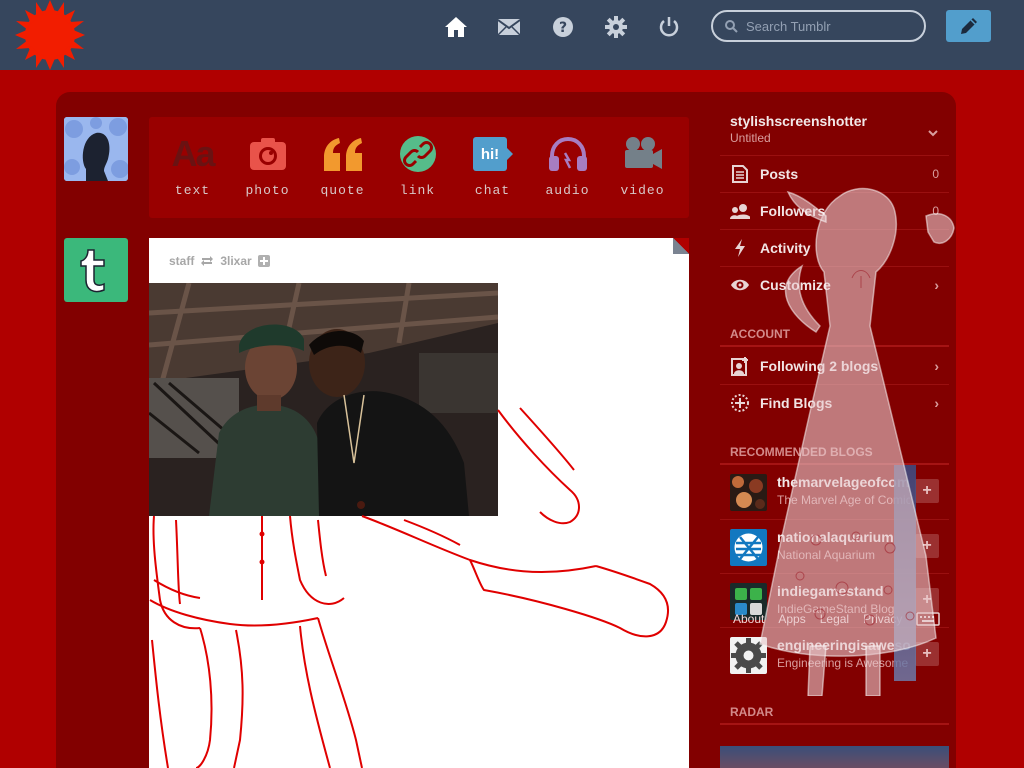 The width and height of the screenshot is (1024, 768). I want to click on post-type-label: text, so click(192, 190).